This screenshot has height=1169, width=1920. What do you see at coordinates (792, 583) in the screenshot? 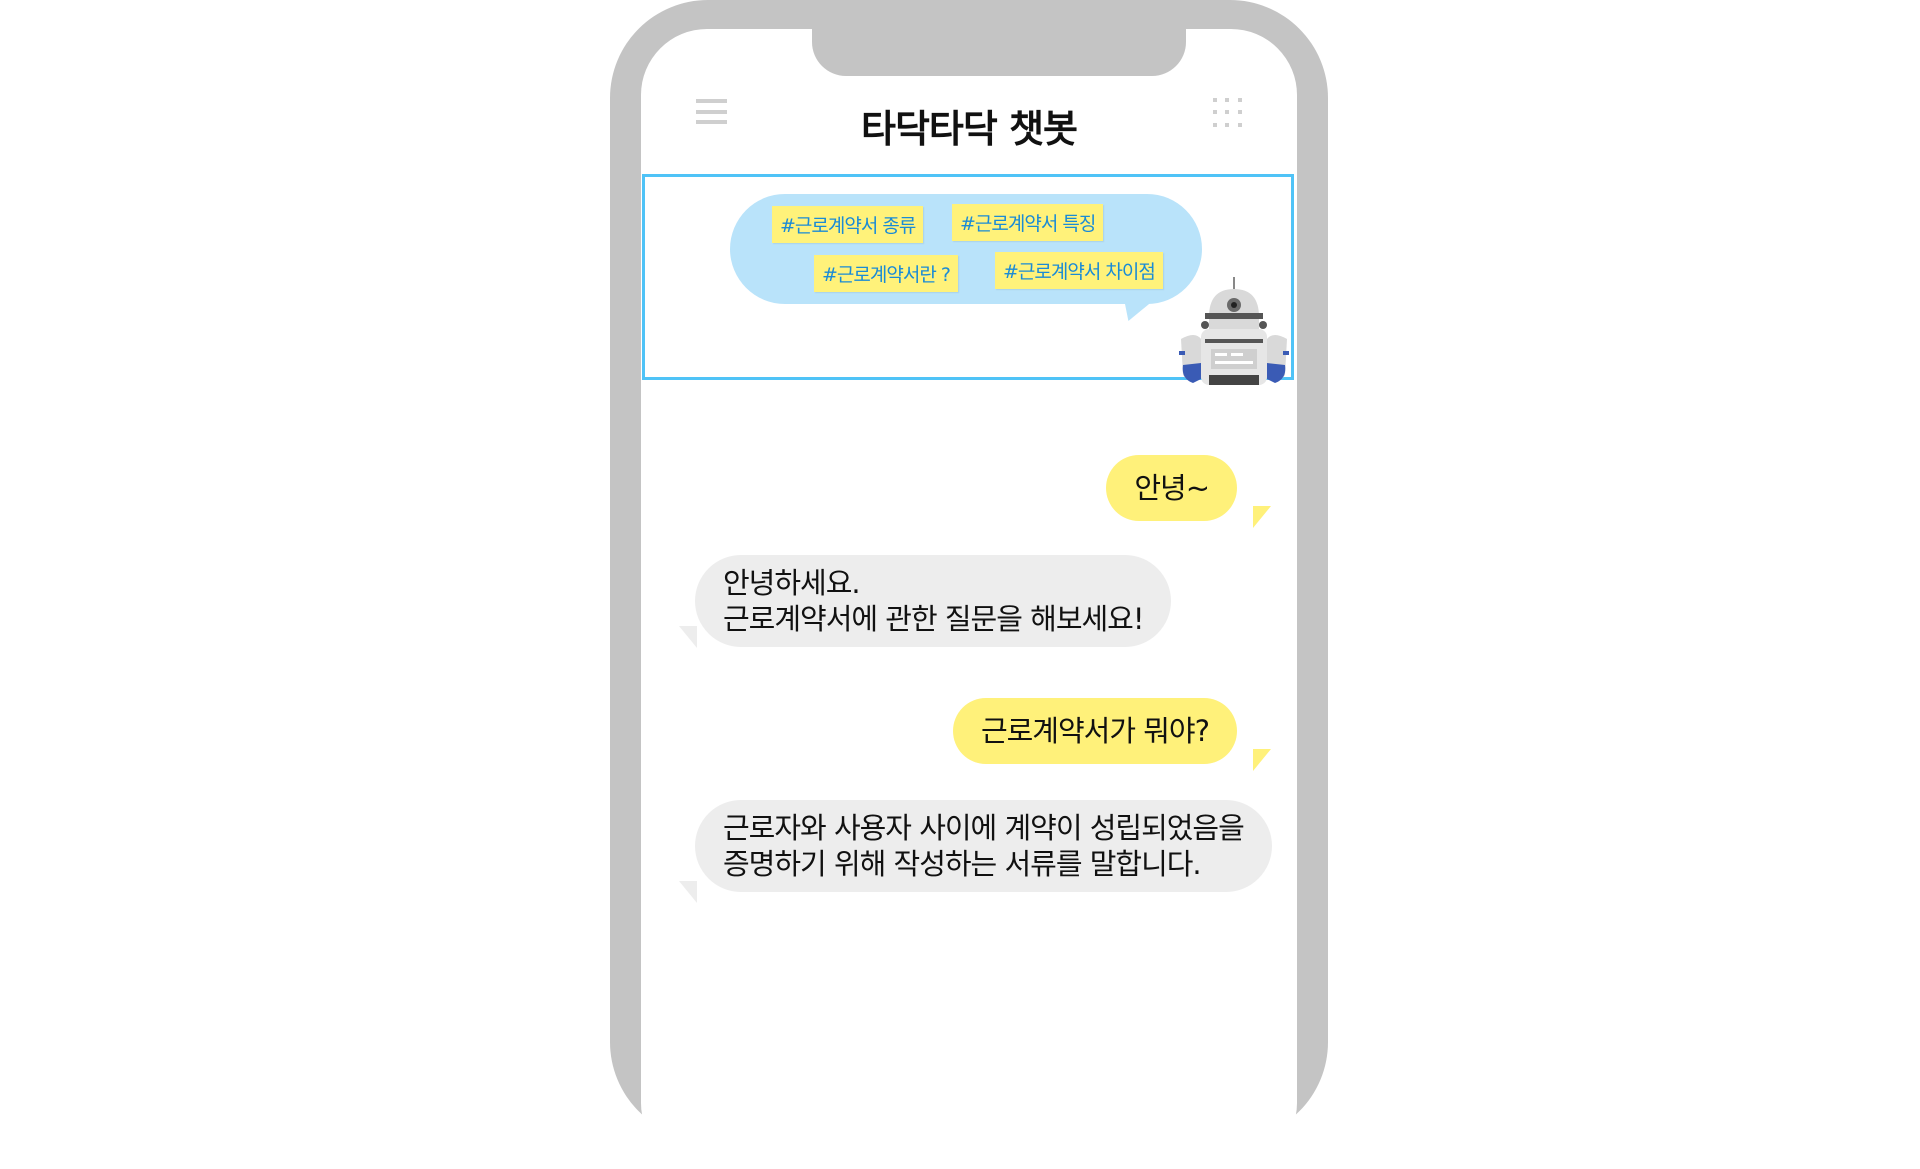
I see `bot-message-line: 안녕하세요.` at bounding box center [792, 583].